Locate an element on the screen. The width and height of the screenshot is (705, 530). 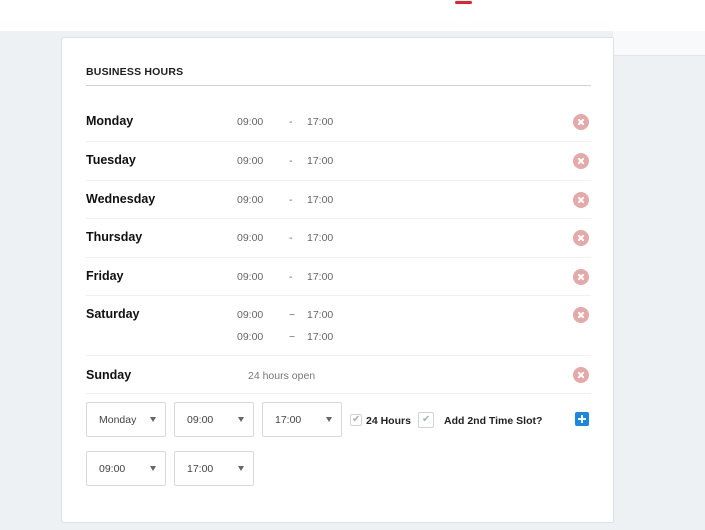
schedule-row-sunday: Sunday 24 hours open is located at coordinates (338, 375).